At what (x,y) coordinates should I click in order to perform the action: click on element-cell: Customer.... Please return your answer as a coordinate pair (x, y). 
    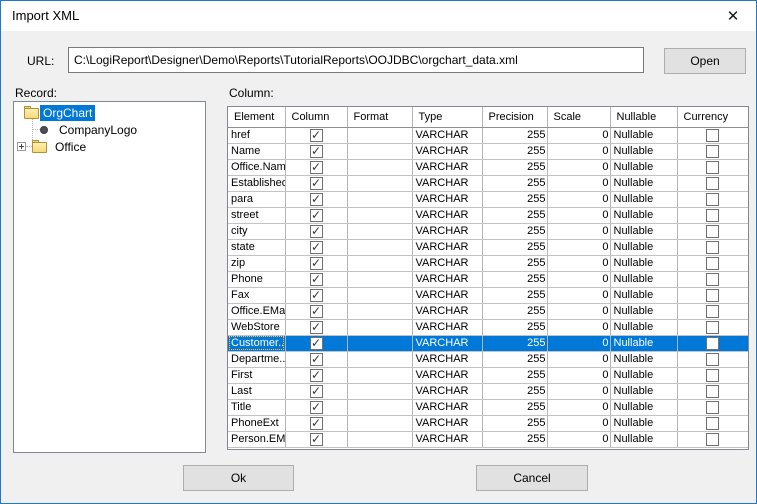
    Looking at the image, I should click on (257, 343).